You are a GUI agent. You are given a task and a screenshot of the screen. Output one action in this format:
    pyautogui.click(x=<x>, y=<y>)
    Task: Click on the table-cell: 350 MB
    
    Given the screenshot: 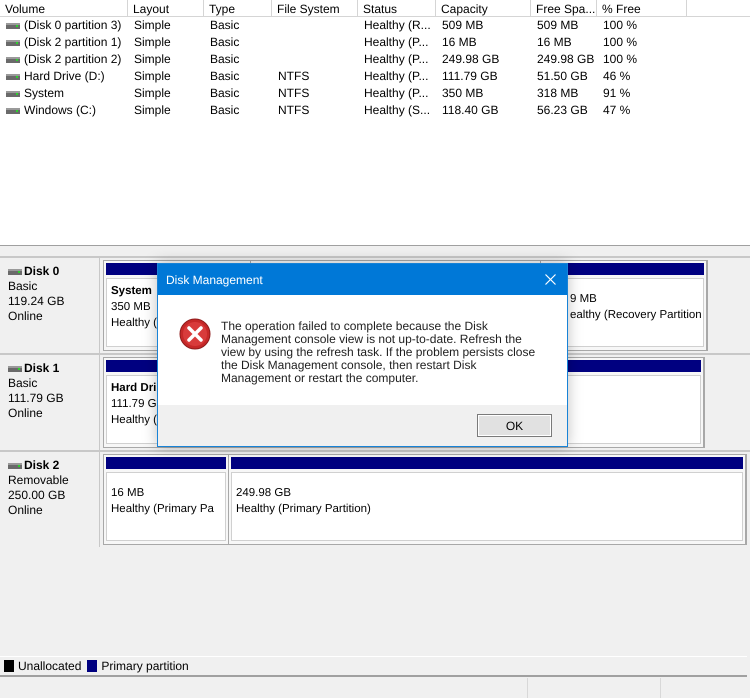 What is the action you would take?
    pyautogui.click(x=463, y=93)
    